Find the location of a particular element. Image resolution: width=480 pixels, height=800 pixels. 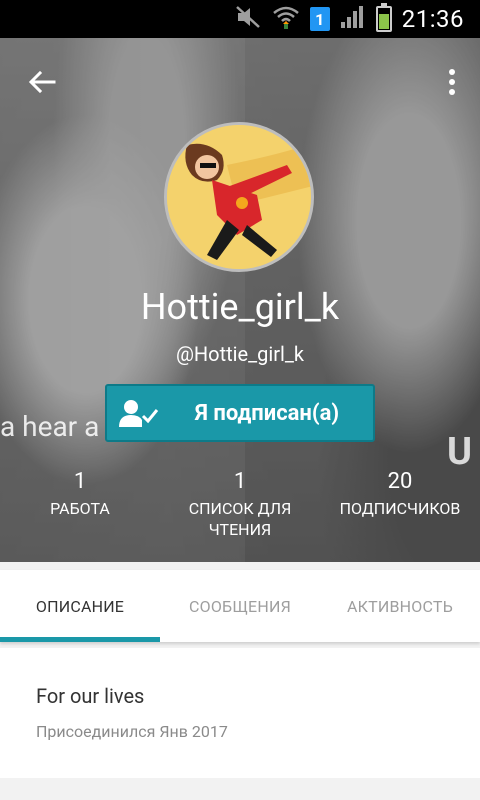

following-button-label: Я подписан(а) is located at coordinates (267, 413).